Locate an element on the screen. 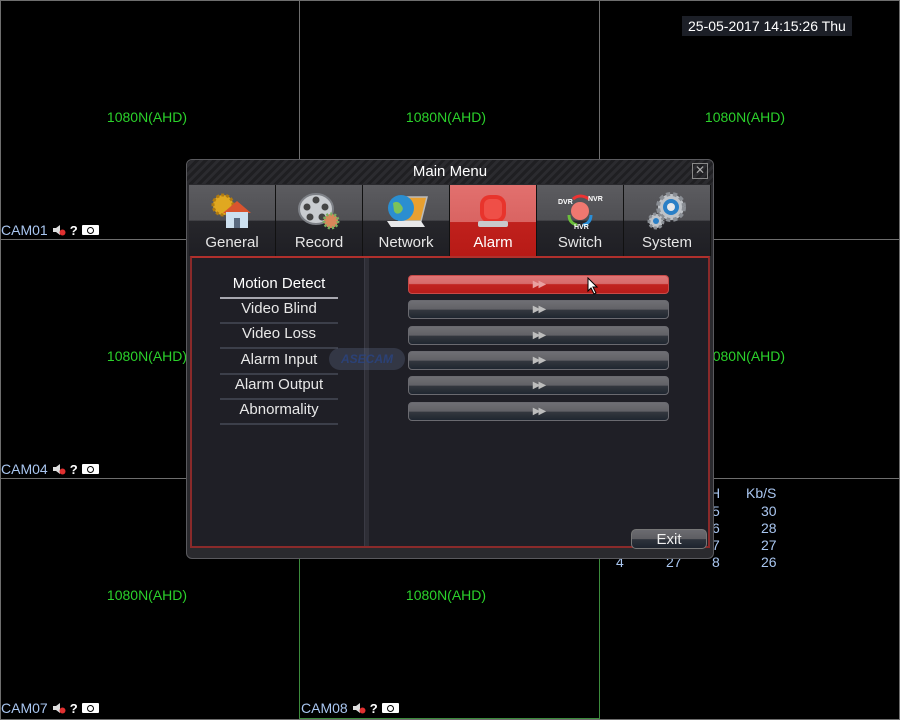 Image resolution: width=900 pixels, height=720 pixels. motion-detect-open-button: ▶▶ is located at coordinates (538, 284).